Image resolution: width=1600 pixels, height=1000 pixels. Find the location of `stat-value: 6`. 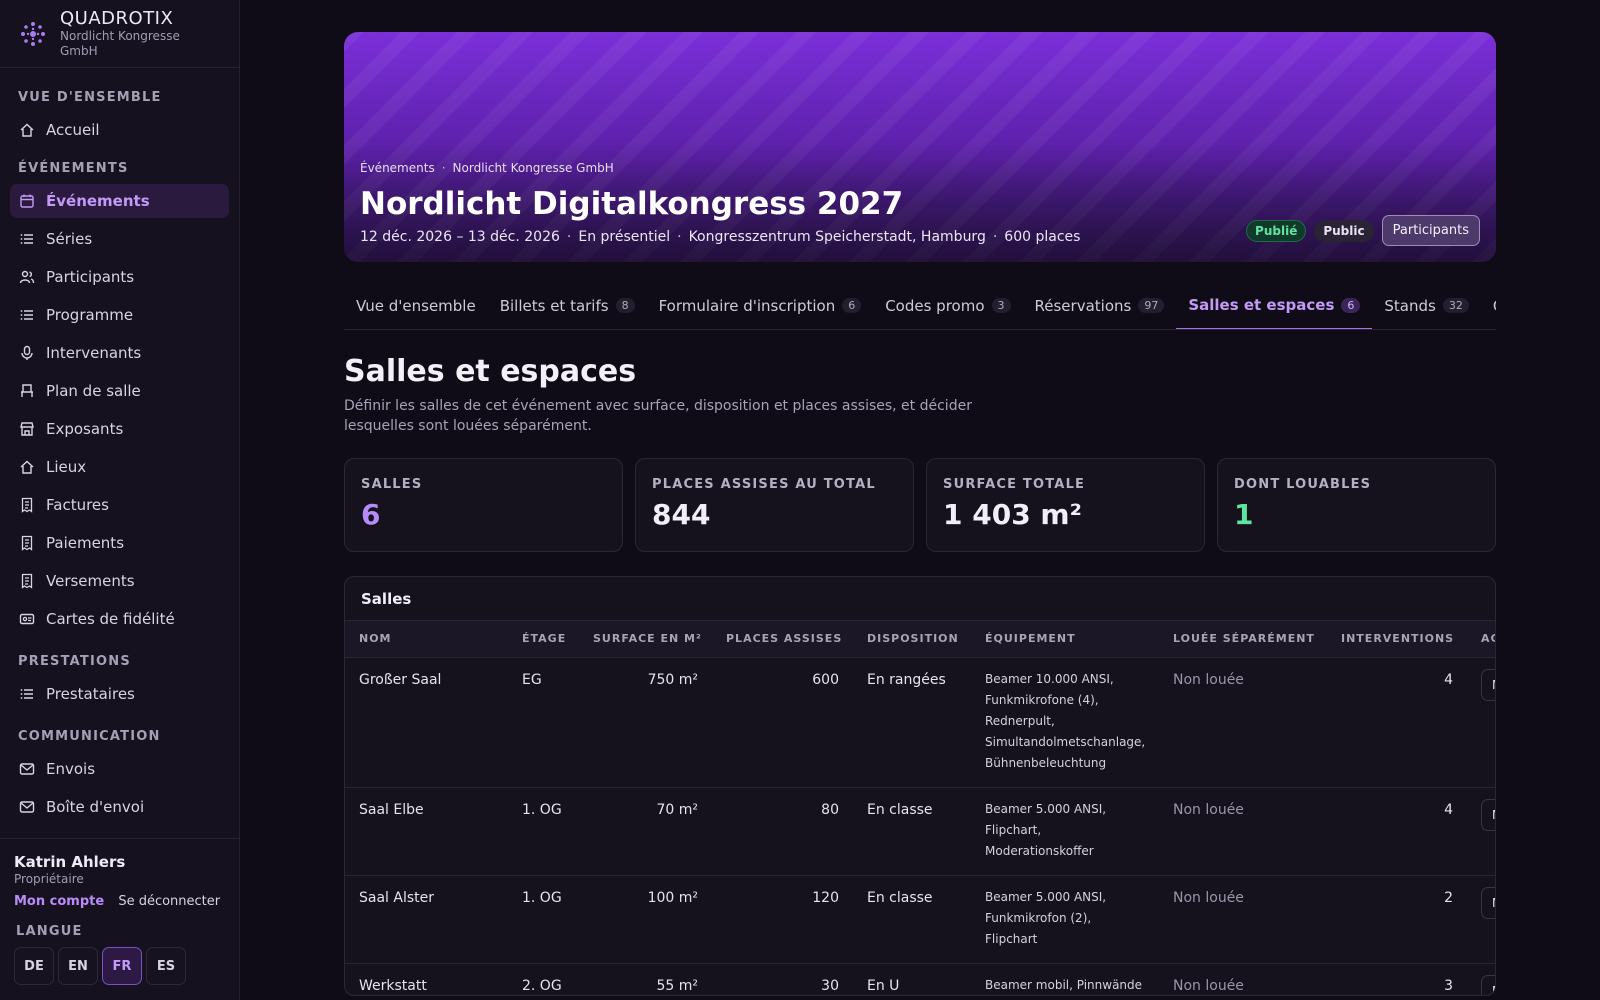

stat-value: 6 is located at coordinates (371, 514).